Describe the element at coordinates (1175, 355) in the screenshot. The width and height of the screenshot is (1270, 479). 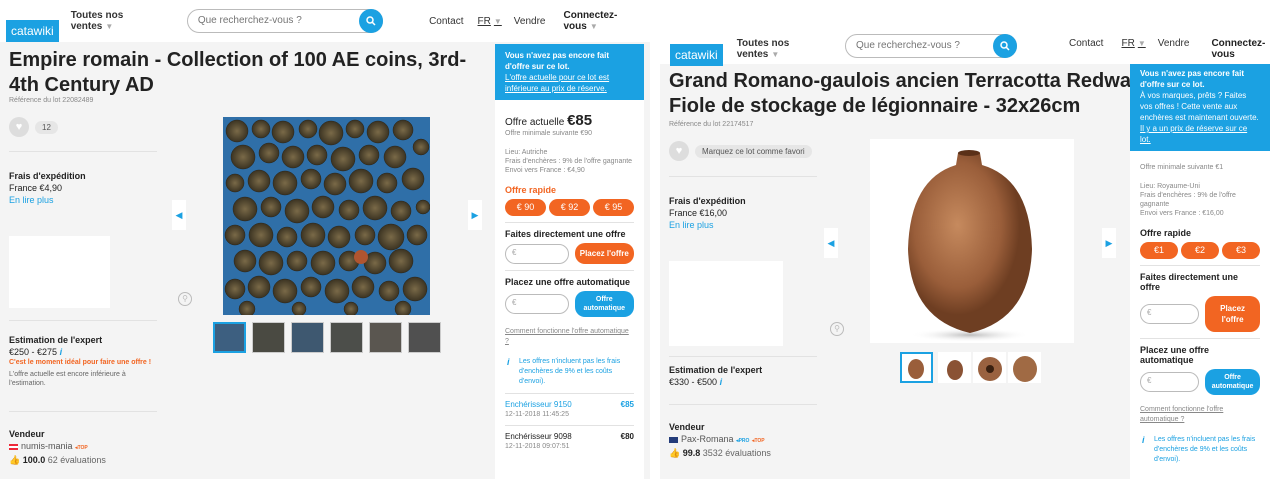
I see `auto-bid-label: Placez une offre automatique` at that location.